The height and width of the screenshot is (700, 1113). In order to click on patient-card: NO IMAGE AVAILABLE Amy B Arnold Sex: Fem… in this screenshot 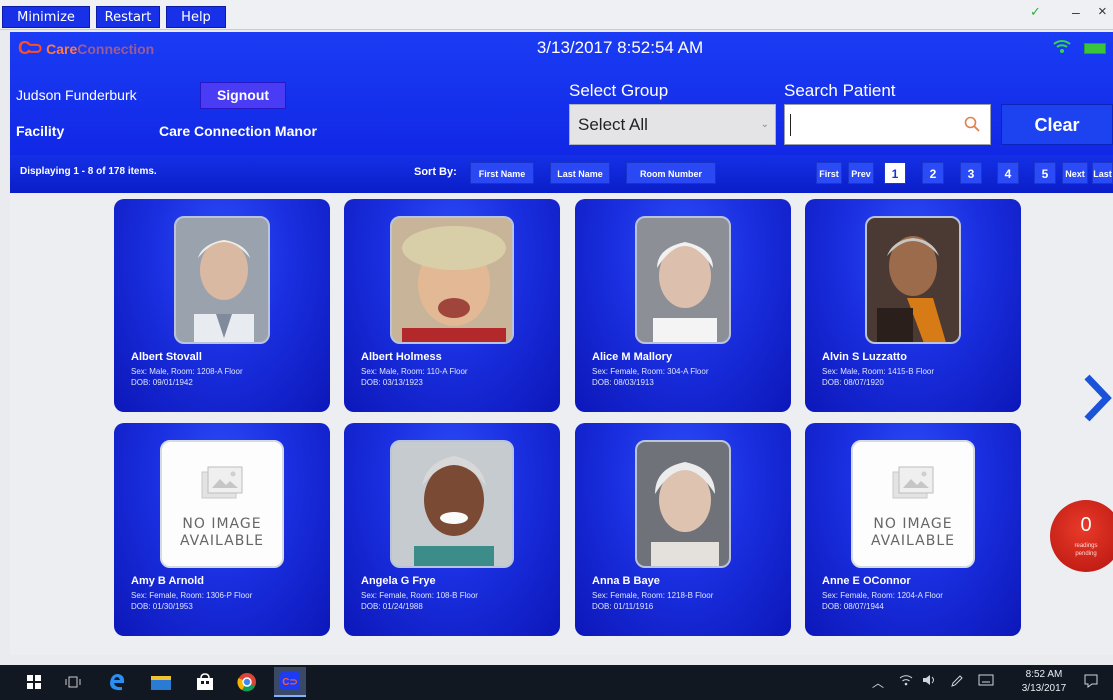, I will do `click(222, 529)`.